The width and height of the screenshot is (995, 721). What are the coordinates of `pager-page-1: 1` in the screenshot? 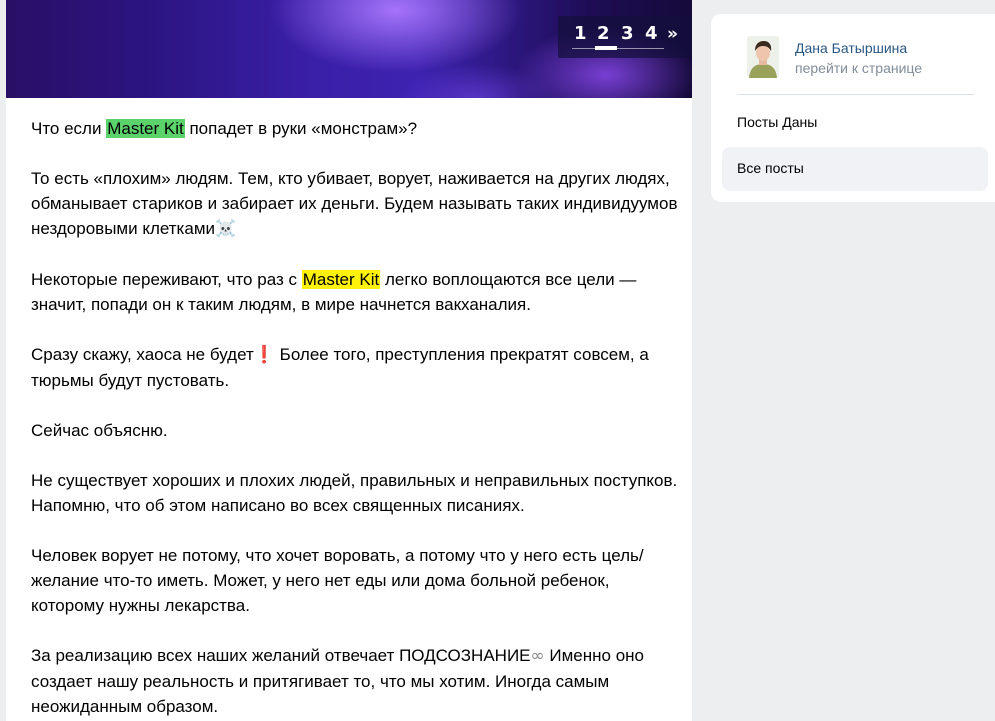 It's located at (580, 34).